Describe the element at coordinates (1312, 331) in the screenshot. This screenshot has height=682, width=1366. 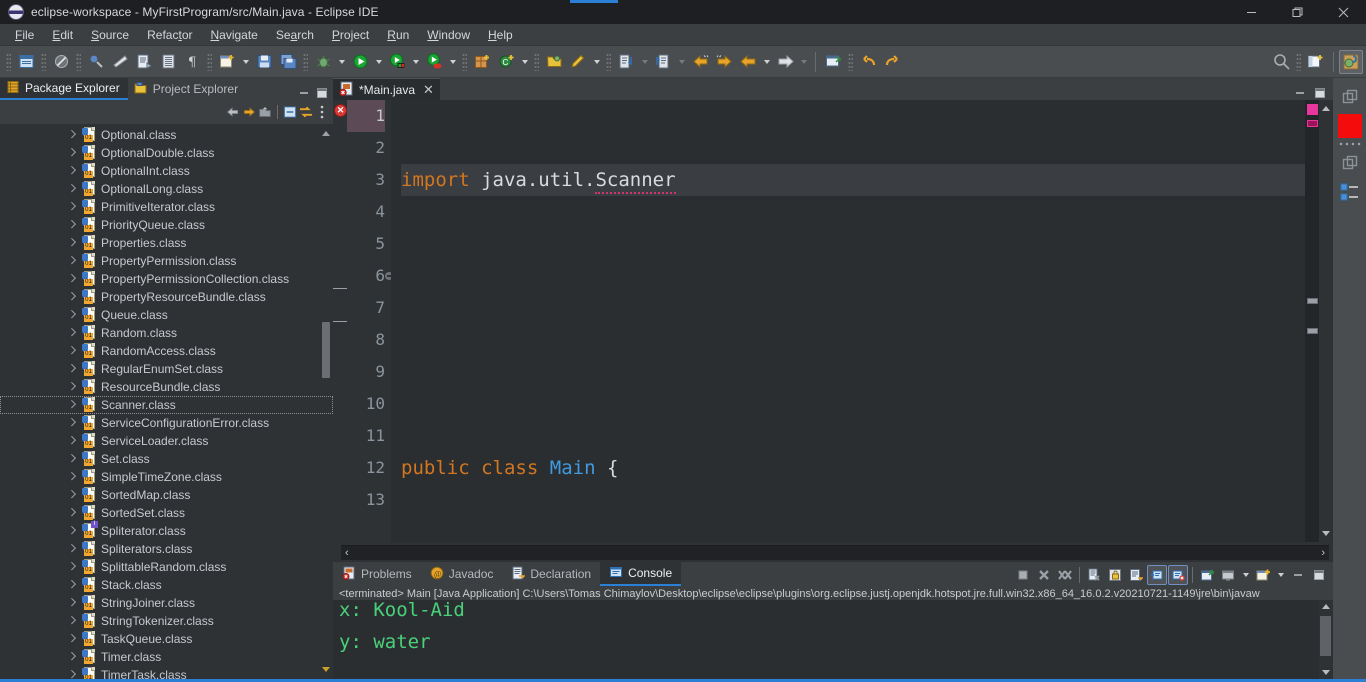
I see `overview-change-marker` at that location.